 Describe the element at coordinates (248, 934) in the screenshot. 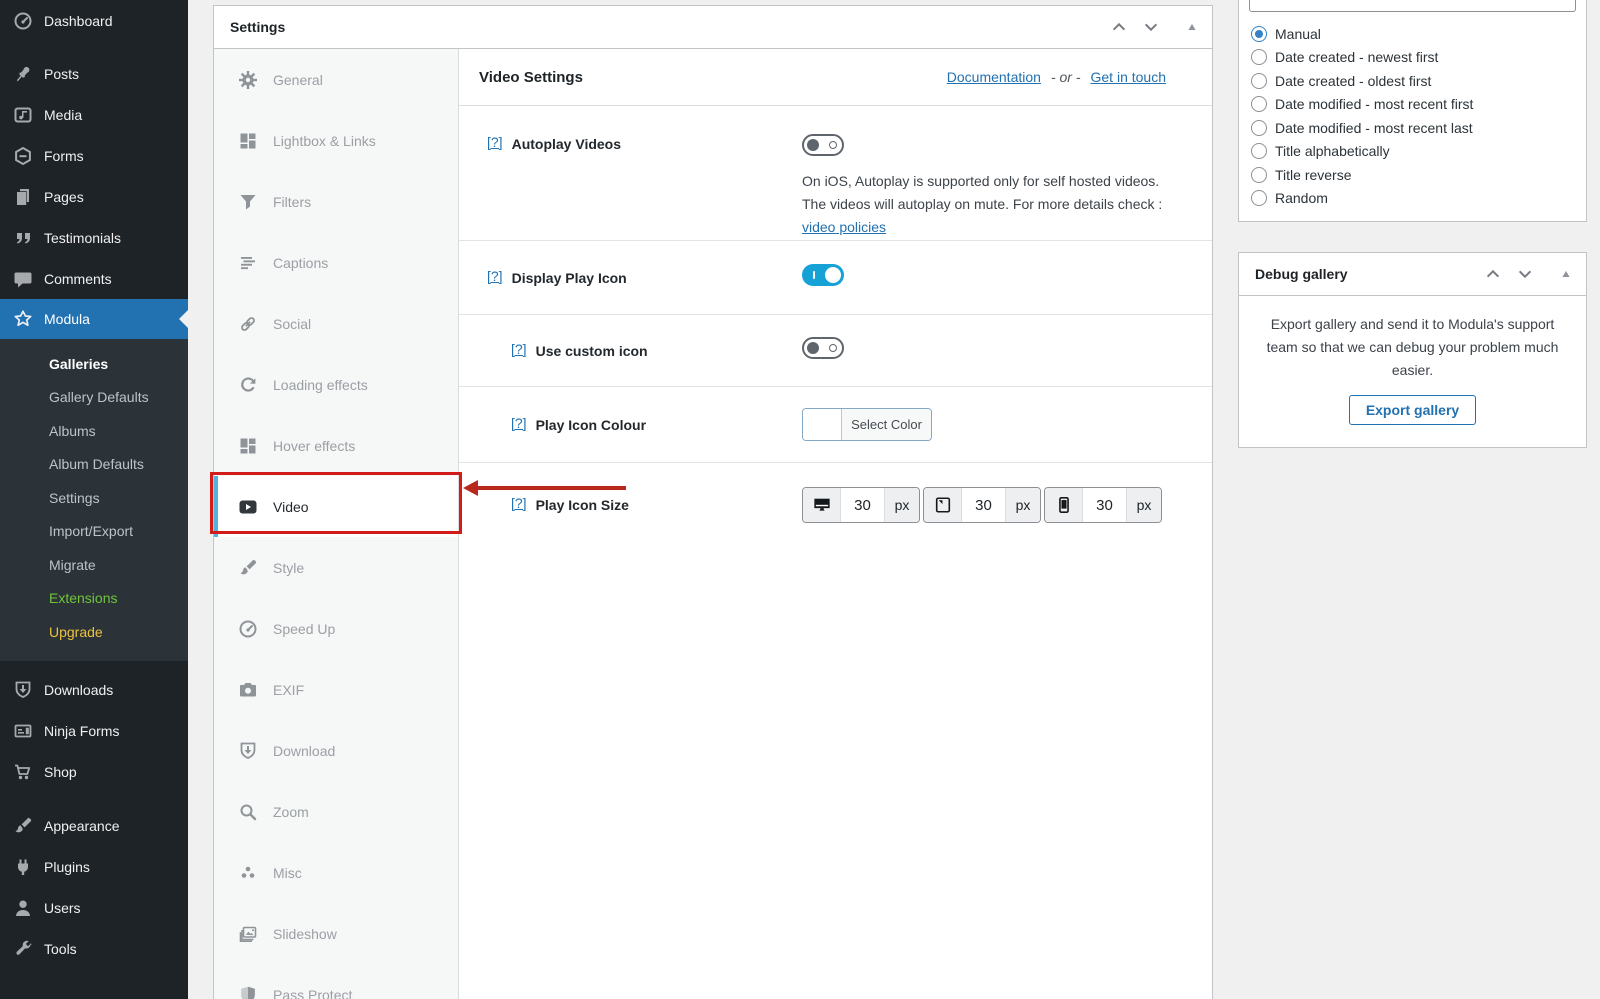

I see `slideshow-icon` at that location.